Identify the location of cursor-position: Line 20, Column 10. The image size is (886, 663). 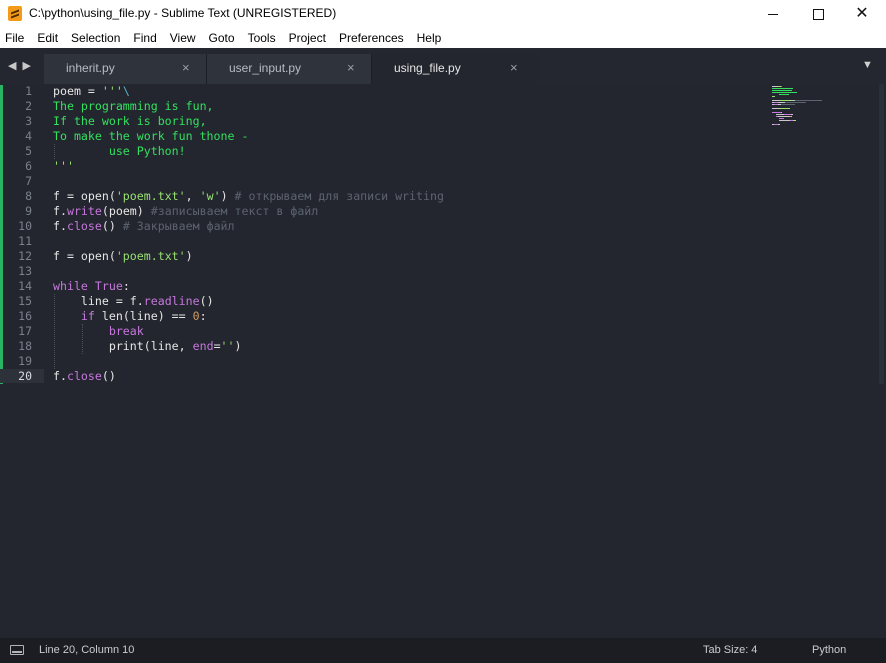
(87, 650).